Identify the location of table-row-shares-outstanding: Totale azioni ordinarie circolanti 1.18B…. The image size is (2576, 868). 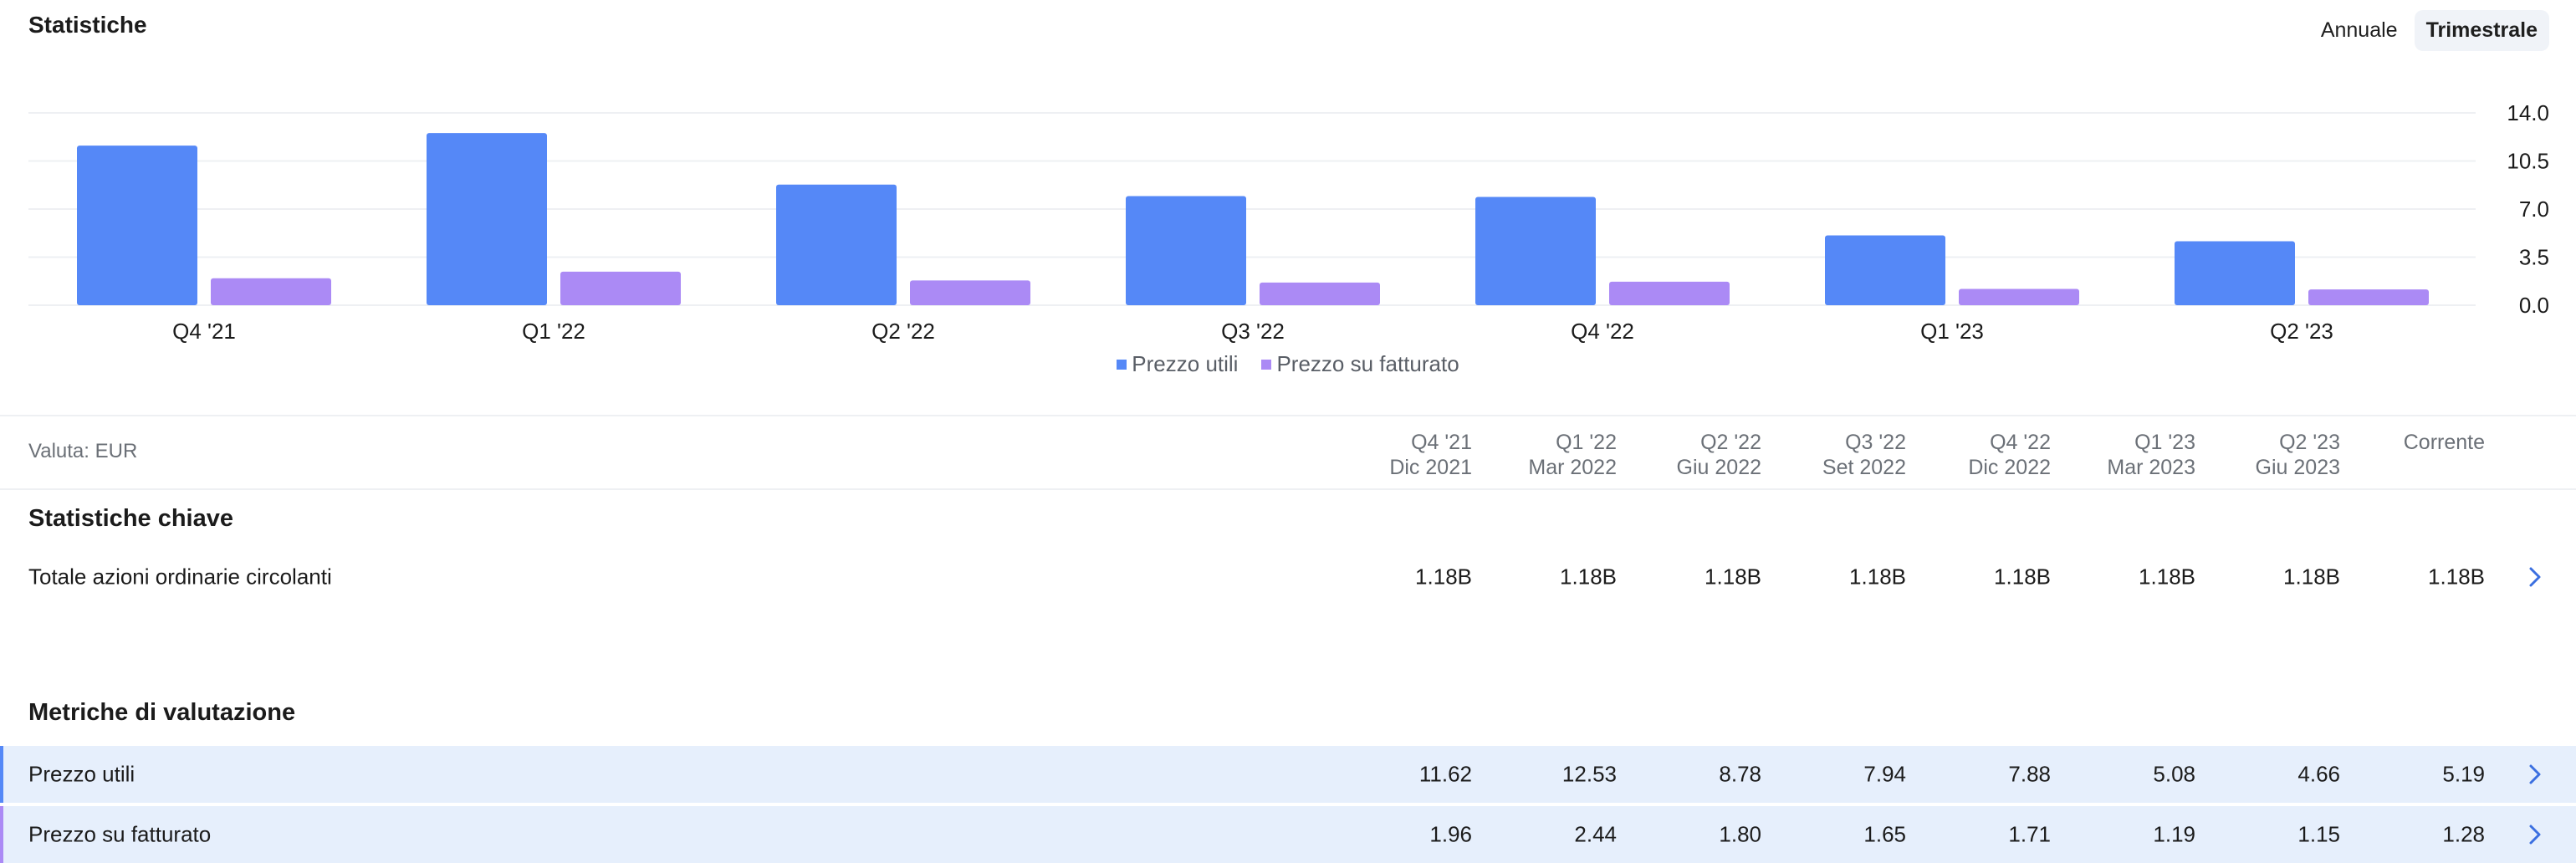
(1288, 577).